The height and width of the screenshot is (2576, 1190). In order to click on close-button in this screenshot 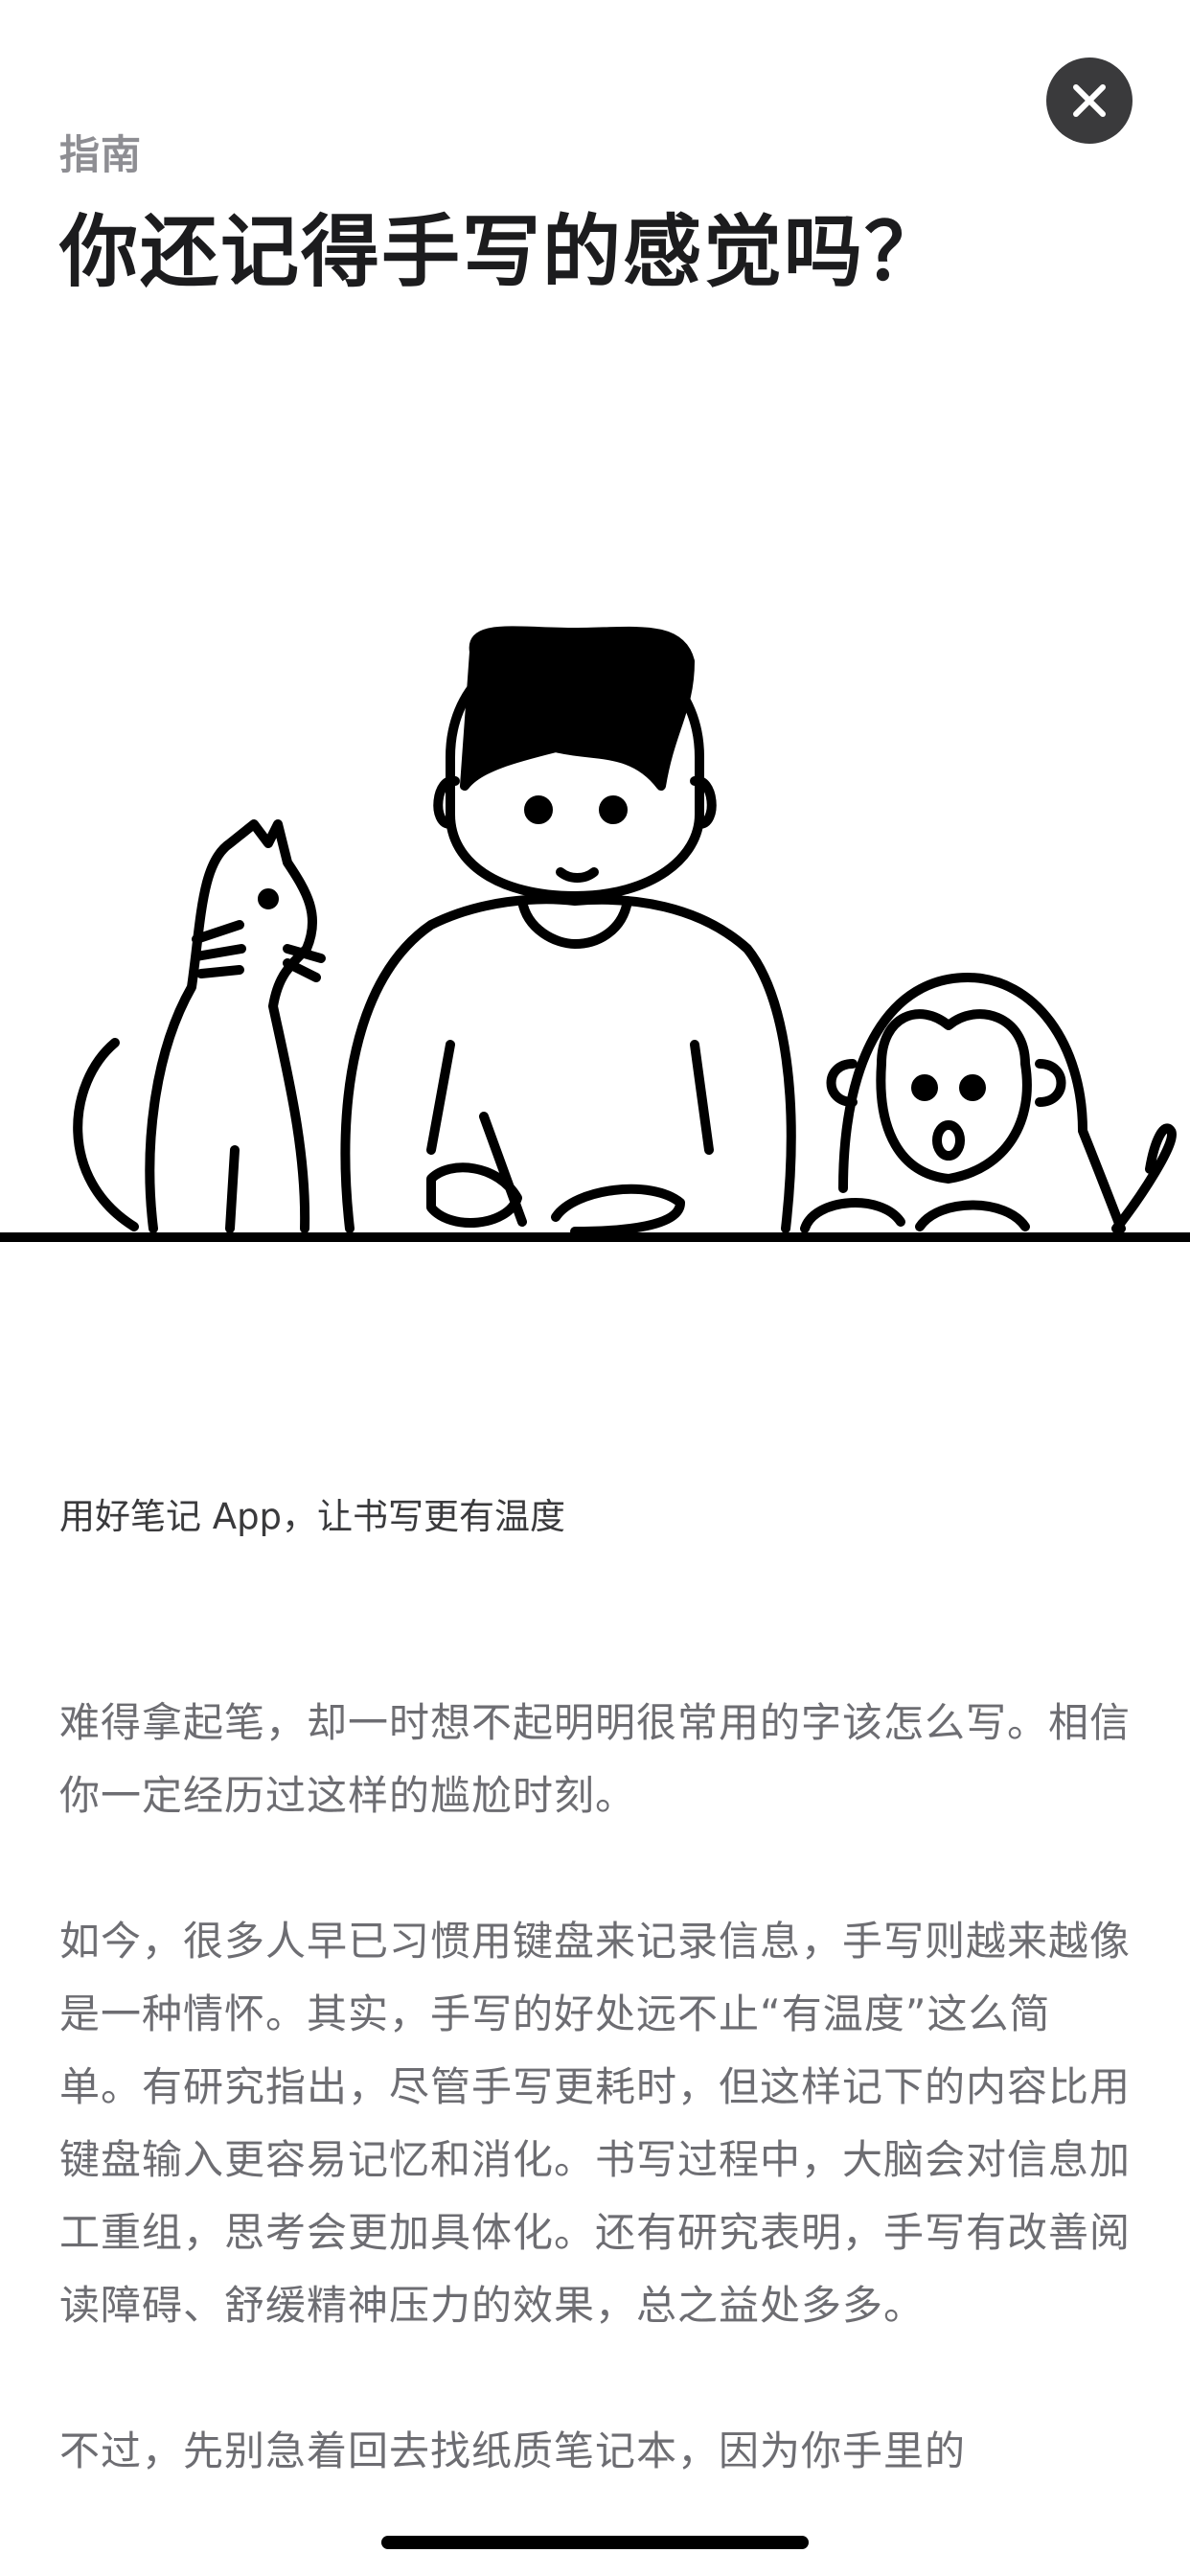, I will do `click(1090, 101)`.